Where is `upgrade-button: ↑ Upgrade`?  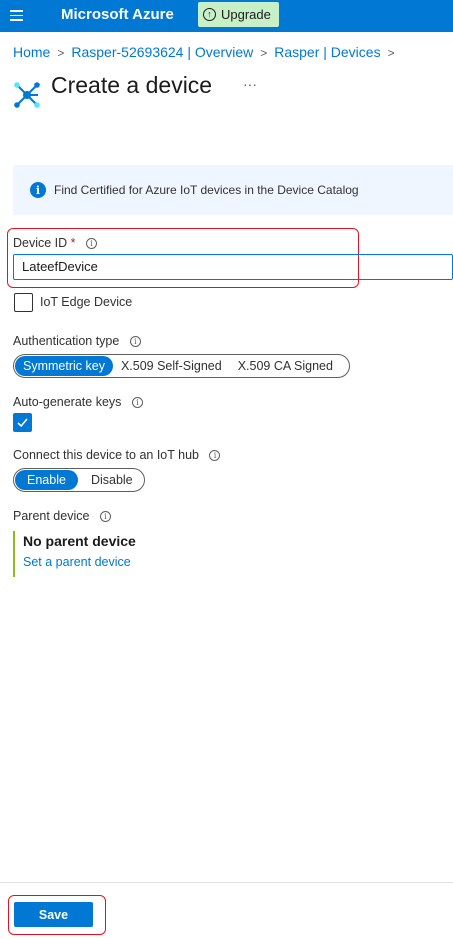 upgrade-button: ↑ Upgrade is located at coordinates (238, 14).